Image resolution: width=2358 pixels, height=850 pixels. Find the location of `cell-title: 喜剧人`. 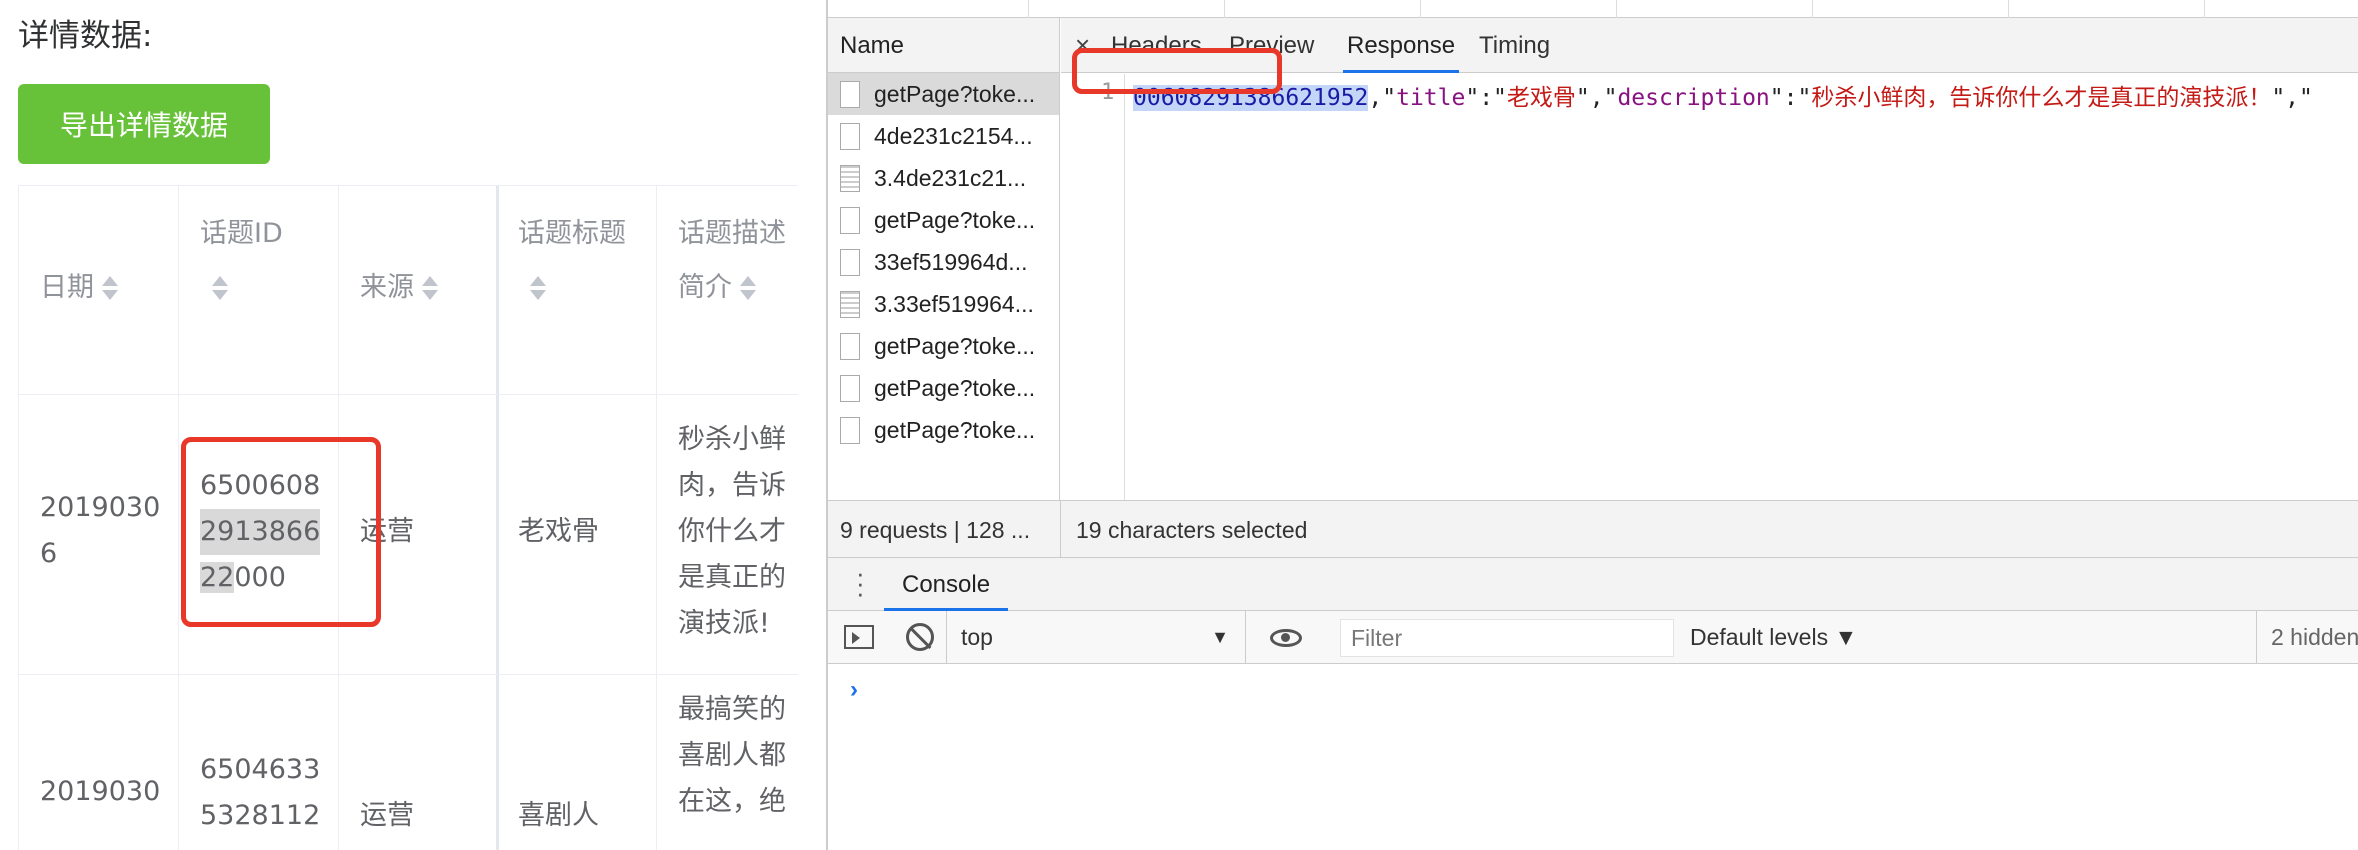

cell-title: 喜剧人 is located at coordinates (558, 815).